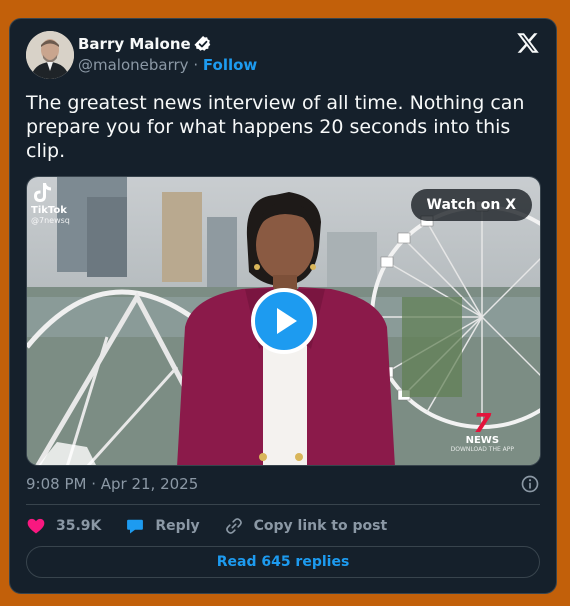 The image size is (570, 606). I want to click on watch-on-x-button: Watch on X, so click(471, 205).